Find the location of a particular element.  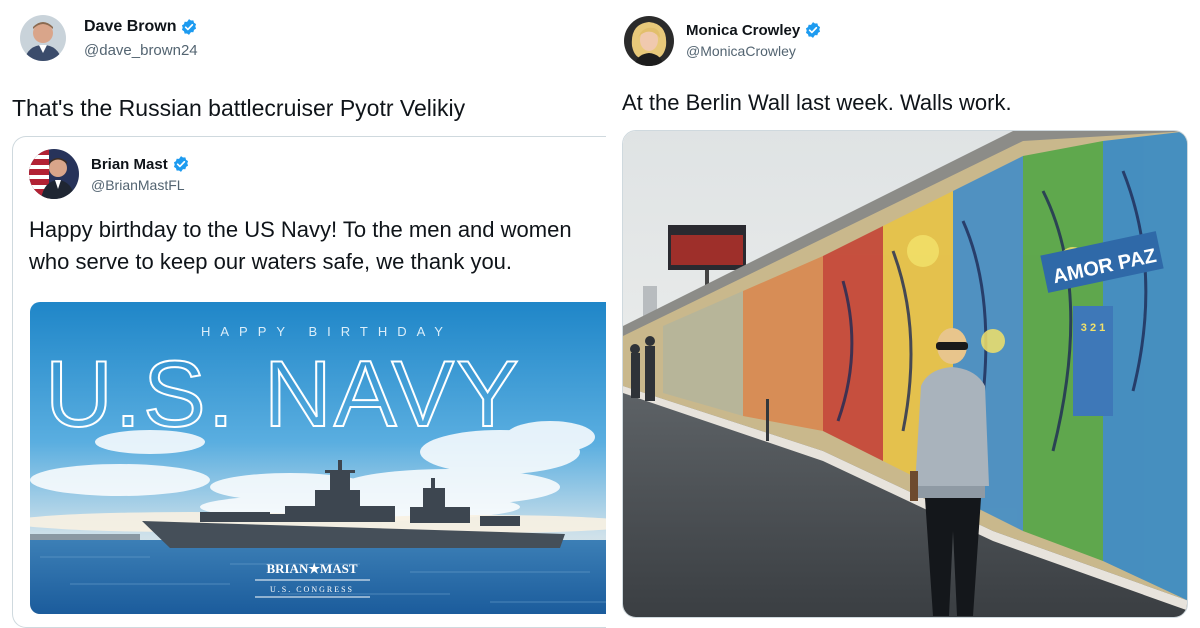

brian-mast-name: Brian Mast is located at coordinates (140, 164).